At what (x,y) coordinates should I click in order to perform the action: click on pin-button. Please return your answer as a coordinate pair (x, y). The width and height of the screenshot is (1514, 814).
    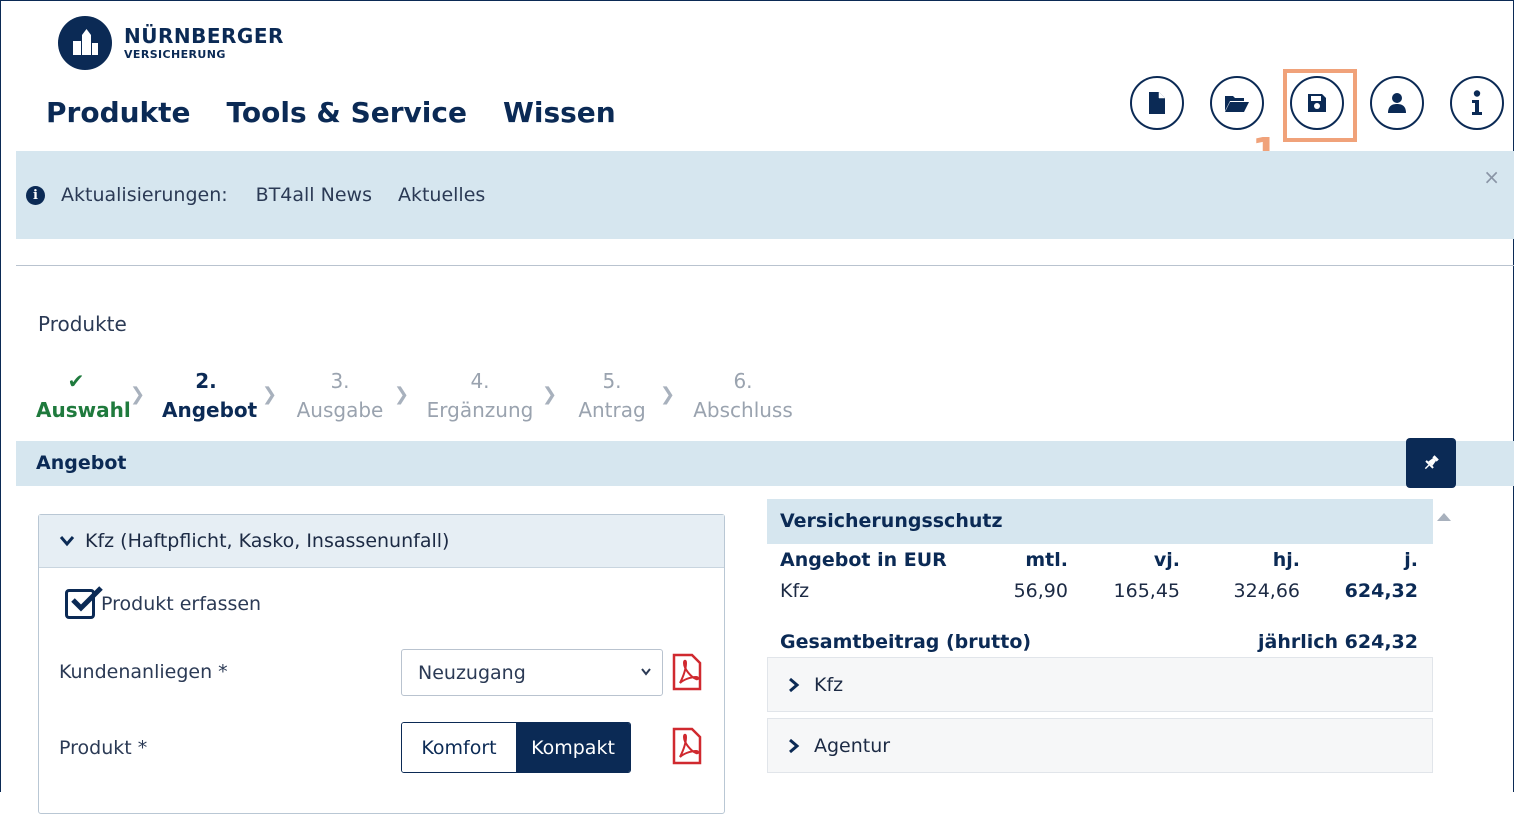
    Looking at the image, I should click on (1431, 463).